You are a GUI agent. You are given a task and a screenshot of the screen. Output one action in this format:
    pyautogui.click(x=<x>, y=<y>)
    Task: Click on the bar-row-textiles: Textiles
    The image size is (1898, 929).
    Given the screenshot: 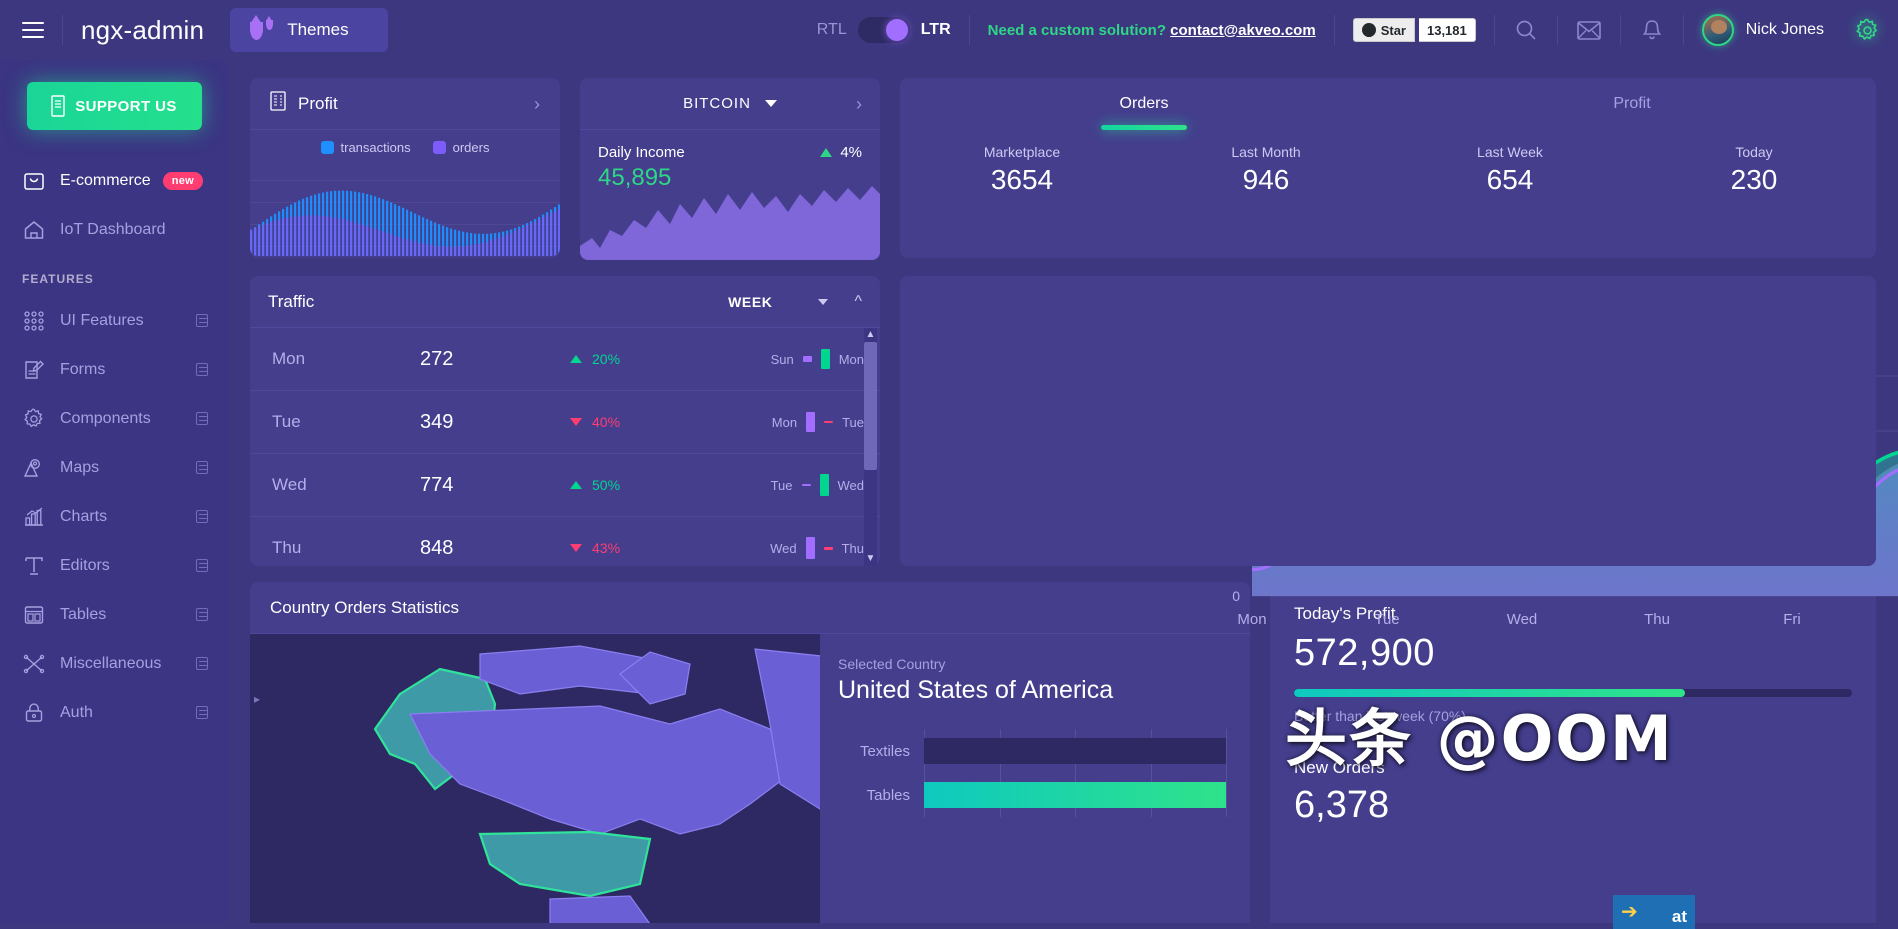 What is the action you would take?
    pyautogui.click(x=1032, y=751)
    